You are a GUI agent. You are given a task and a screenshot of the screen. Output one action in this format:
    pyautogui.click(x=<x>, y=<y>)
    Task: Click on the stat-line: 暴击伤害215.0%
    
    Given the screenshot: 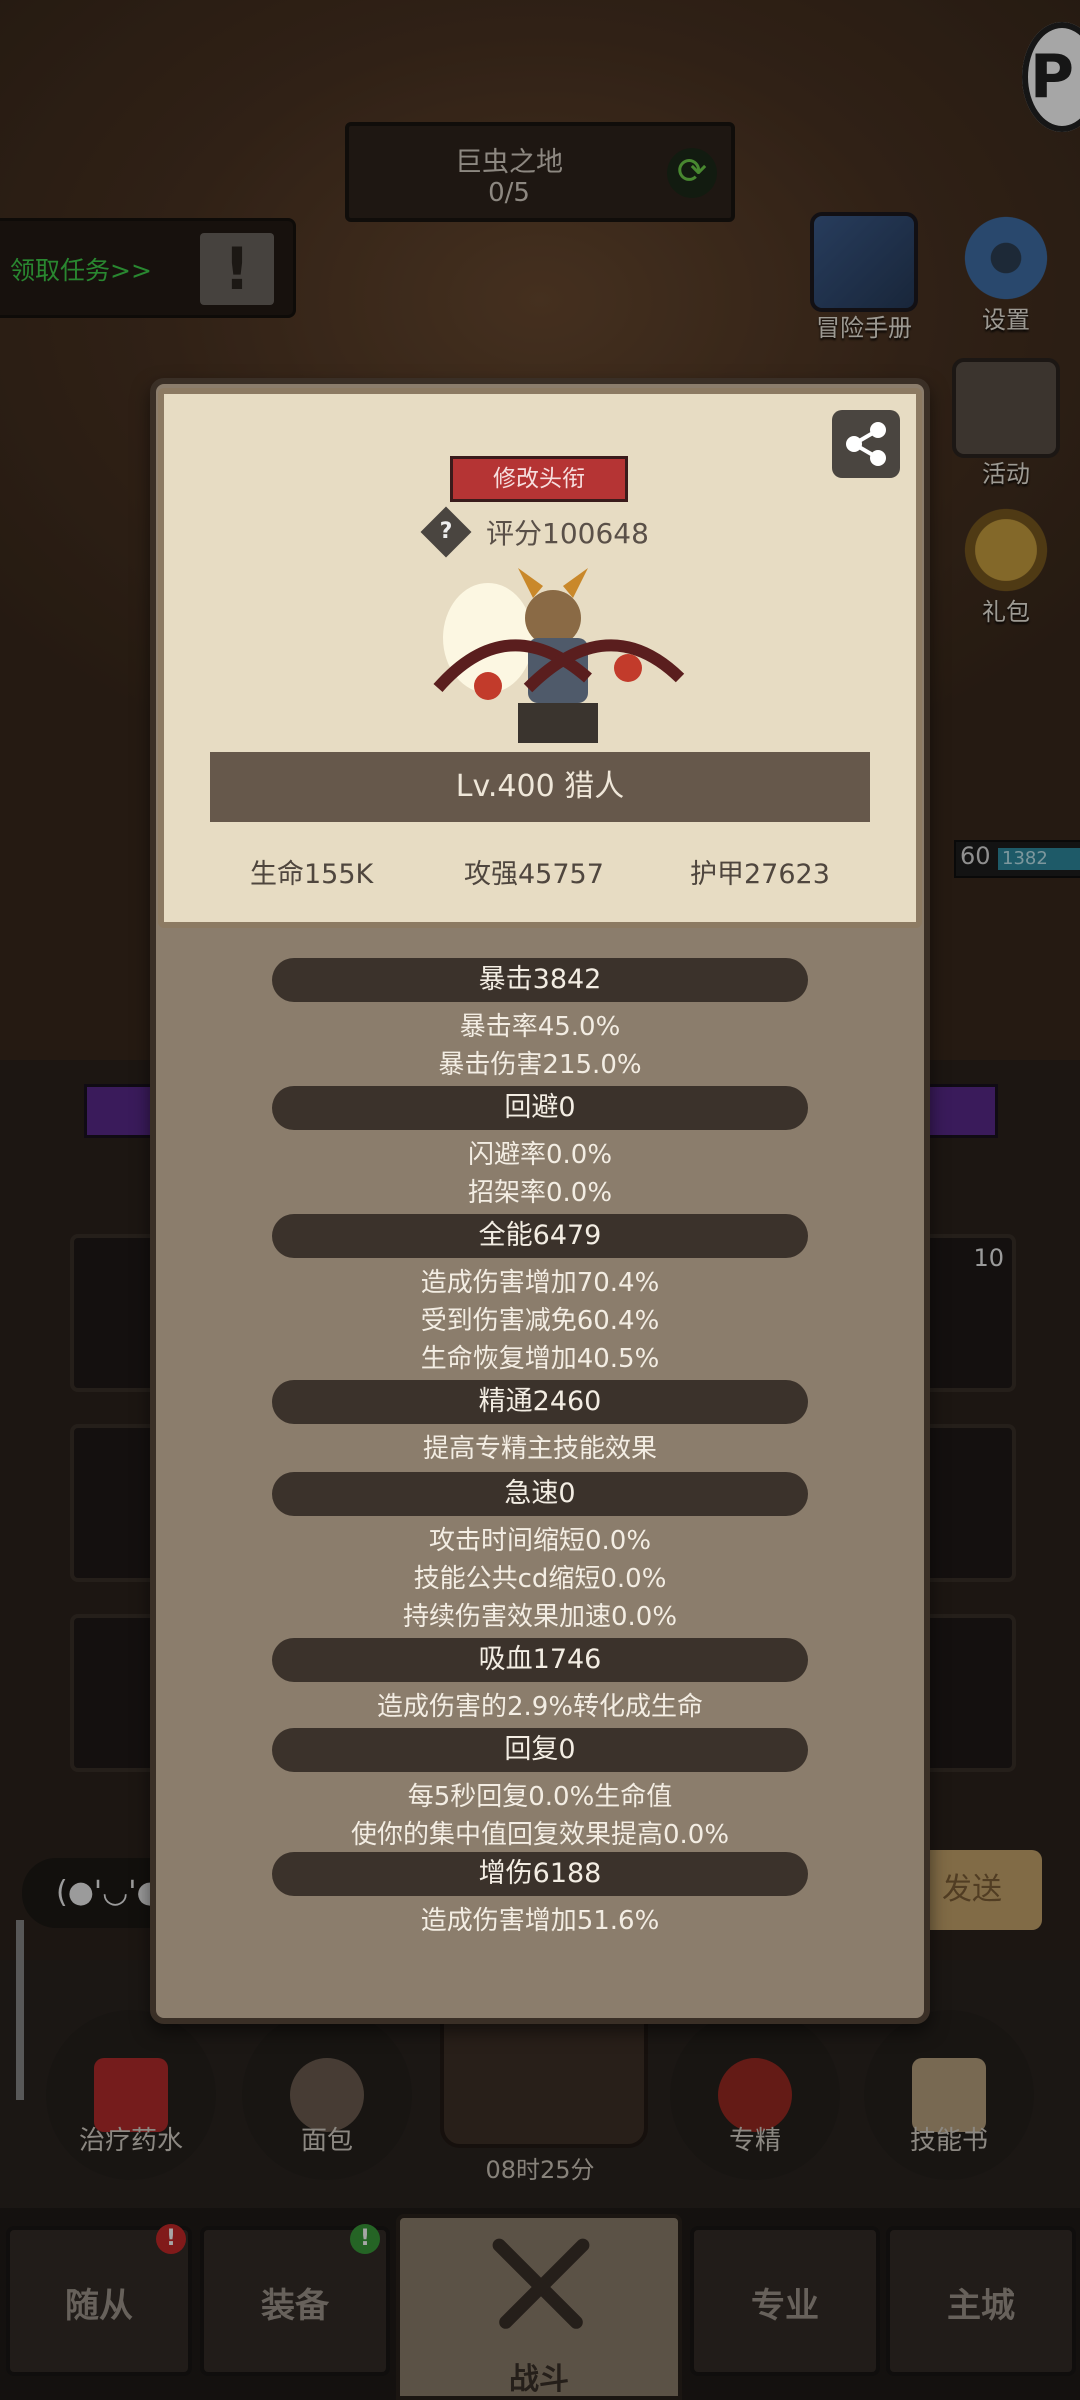 What is the action you would take?
    pyautogui.click(x=540, y=1065)
    